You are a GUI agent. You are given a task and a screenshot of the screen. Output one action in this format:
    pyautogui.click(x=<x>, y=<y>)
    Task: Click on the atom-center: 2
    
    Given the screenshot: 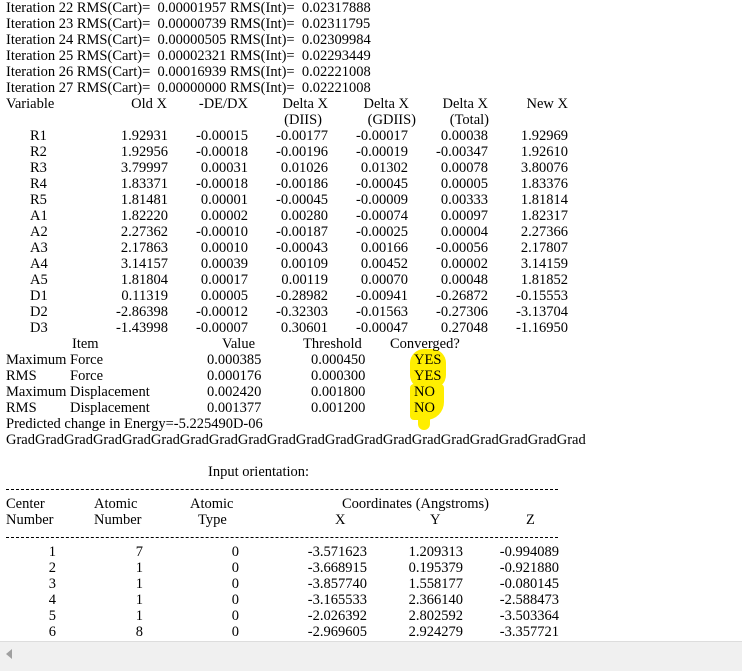 What is the action you would take?
    pyautogui.click(x=52, y=568)
    